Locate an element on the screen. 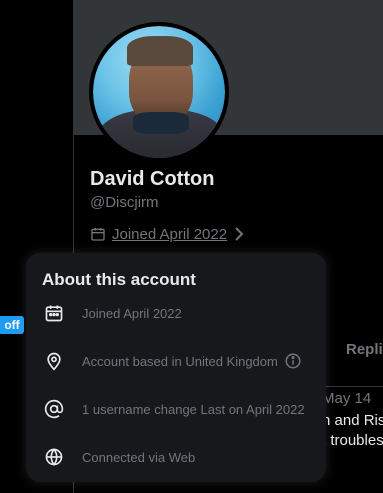  popup-row-connection: Connected via Web is located at coordinates (118, 457).